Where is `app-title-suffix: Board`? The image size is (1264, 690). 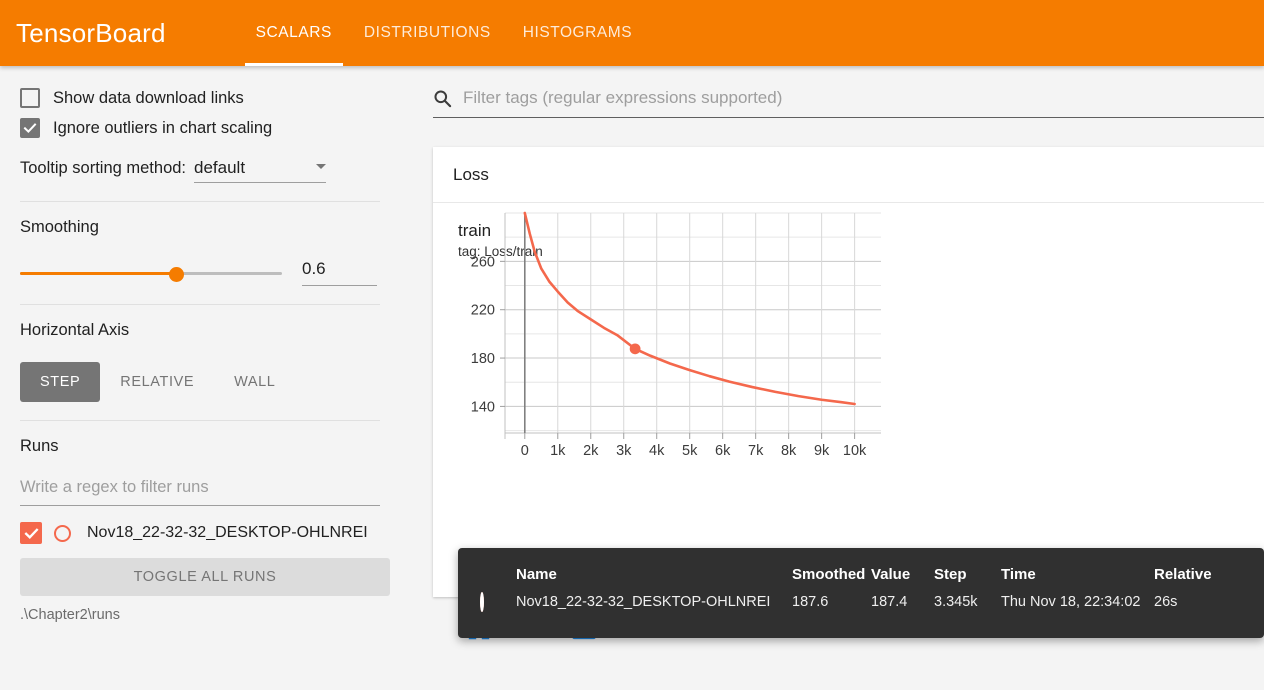 app-title-suffix: Board is located at coordinates (130, 32).